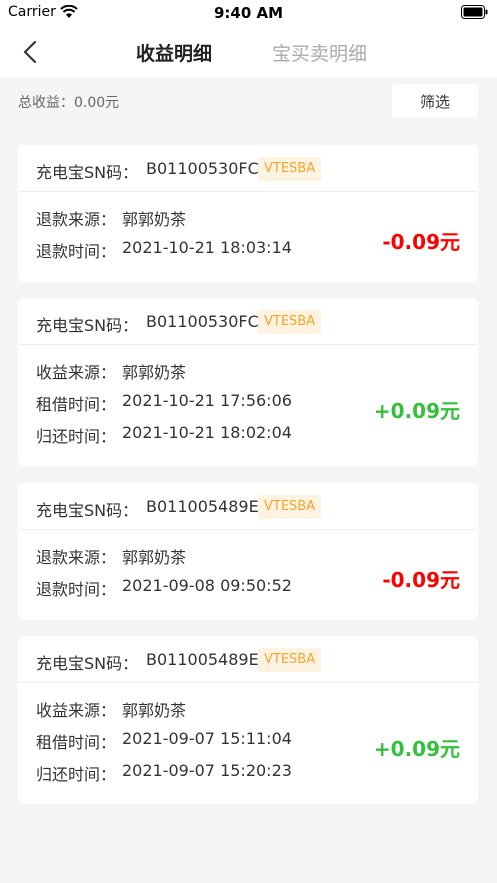  I want to click on row-value: 2021-09-07 15:20:23, so click(207, 770).